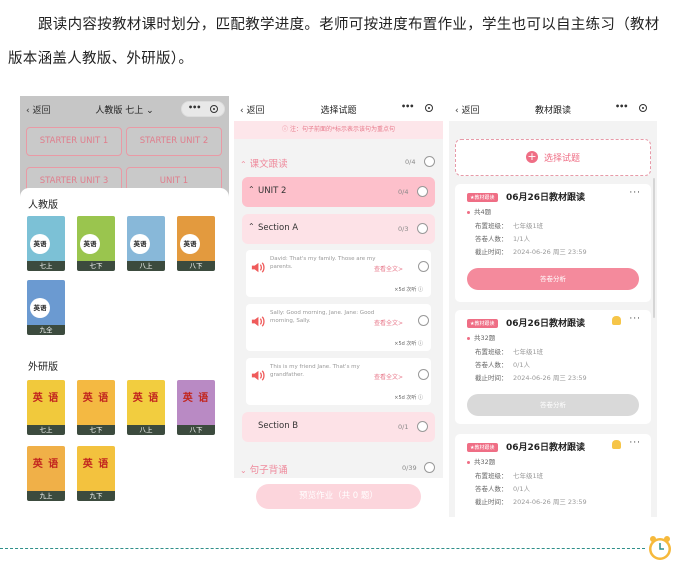 This screenshot has width=680, height=569. What do you see at coordinates (660, 548) in the screenshot?
I see `alarm-clock-icon` at bounding box center [660, 548].